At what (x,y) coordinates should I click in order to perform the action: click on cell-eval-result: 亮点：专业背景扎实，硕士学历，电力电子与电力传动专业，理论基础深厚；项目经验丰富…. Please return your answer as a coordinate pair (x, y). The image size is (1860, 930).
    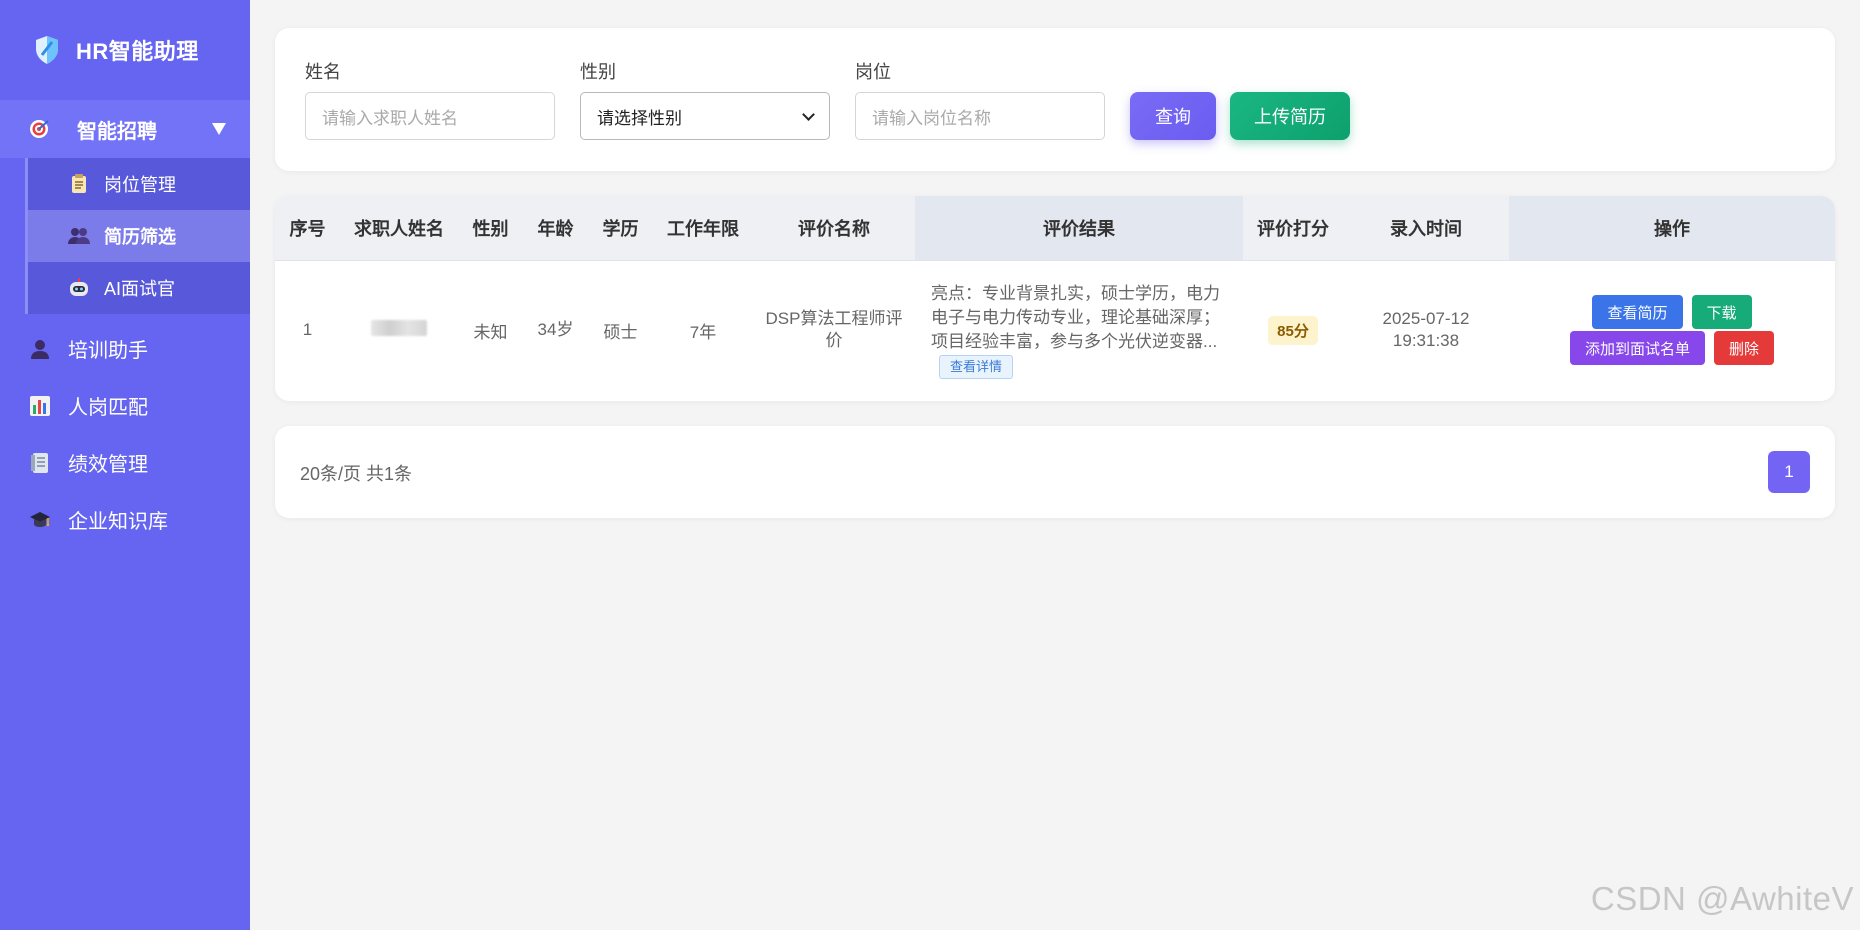
    Looking at the image, I should click on (1079, 330).